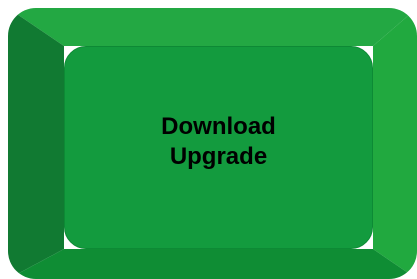  What do you see at coordinates (218, 156) in the screenshot?
I see `button-label-line-2: Upgrade` at bounding box center [218, 156].